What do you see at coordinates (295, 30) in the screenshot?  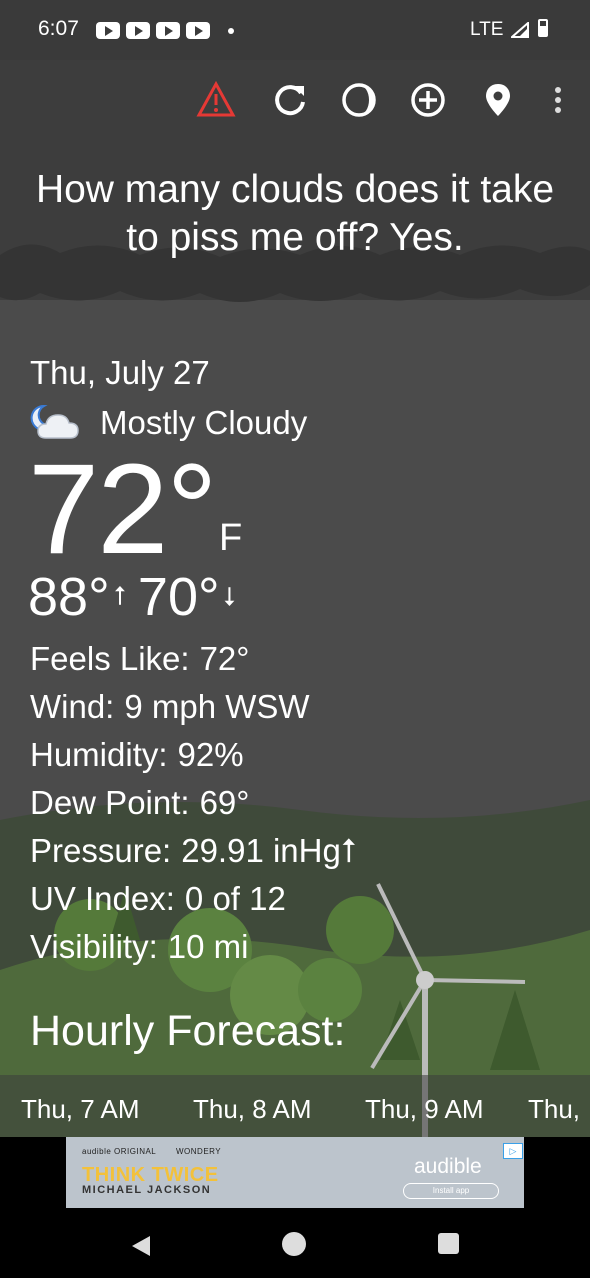 I see `status-bar: 6:07 LTE` at bounding box center [295, 30].